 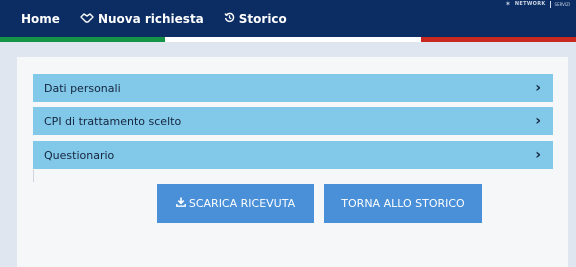 What do you see at coordinates (508, 4) in the screenshot?
I see `logo-star-icon: ✶` at bounding box center [508, 4].